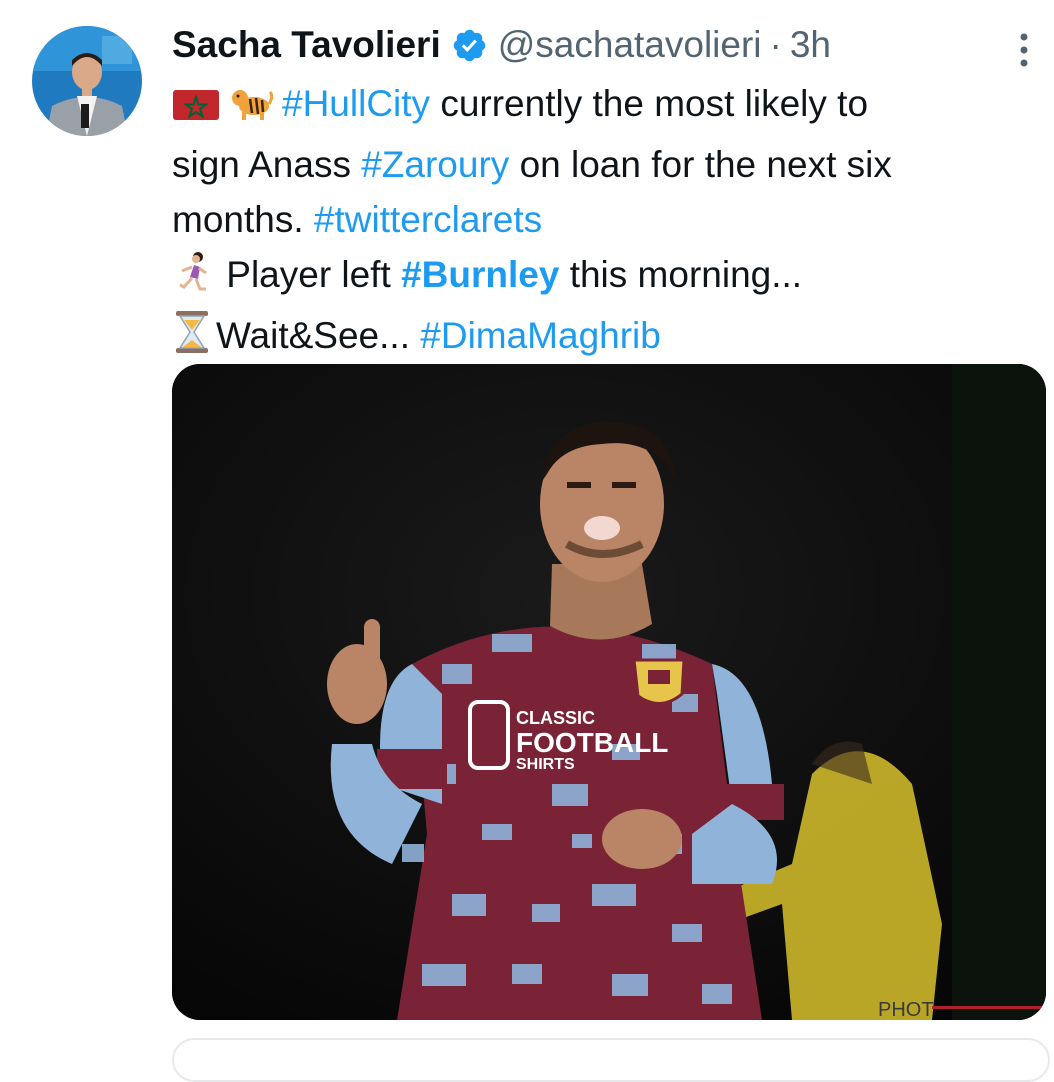 Image resolution: width=1054 pixels, height=1082 pixels. Describe the element at coordinates (545, 764) in the screenshot. I see `shirt-text-3: SHIRTS` at that location.